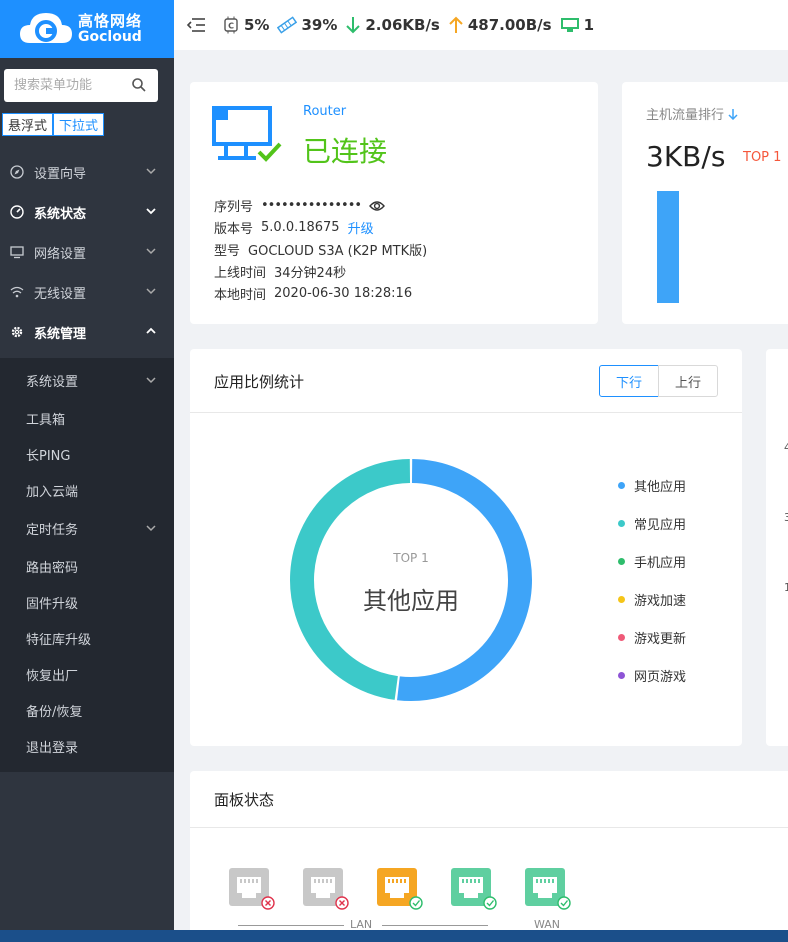  What do you see at coordinates (100, 710) in the screenshot?
I see `submenu-item-backup-restore: 备份/恢复` at bounding box center [100, 710].